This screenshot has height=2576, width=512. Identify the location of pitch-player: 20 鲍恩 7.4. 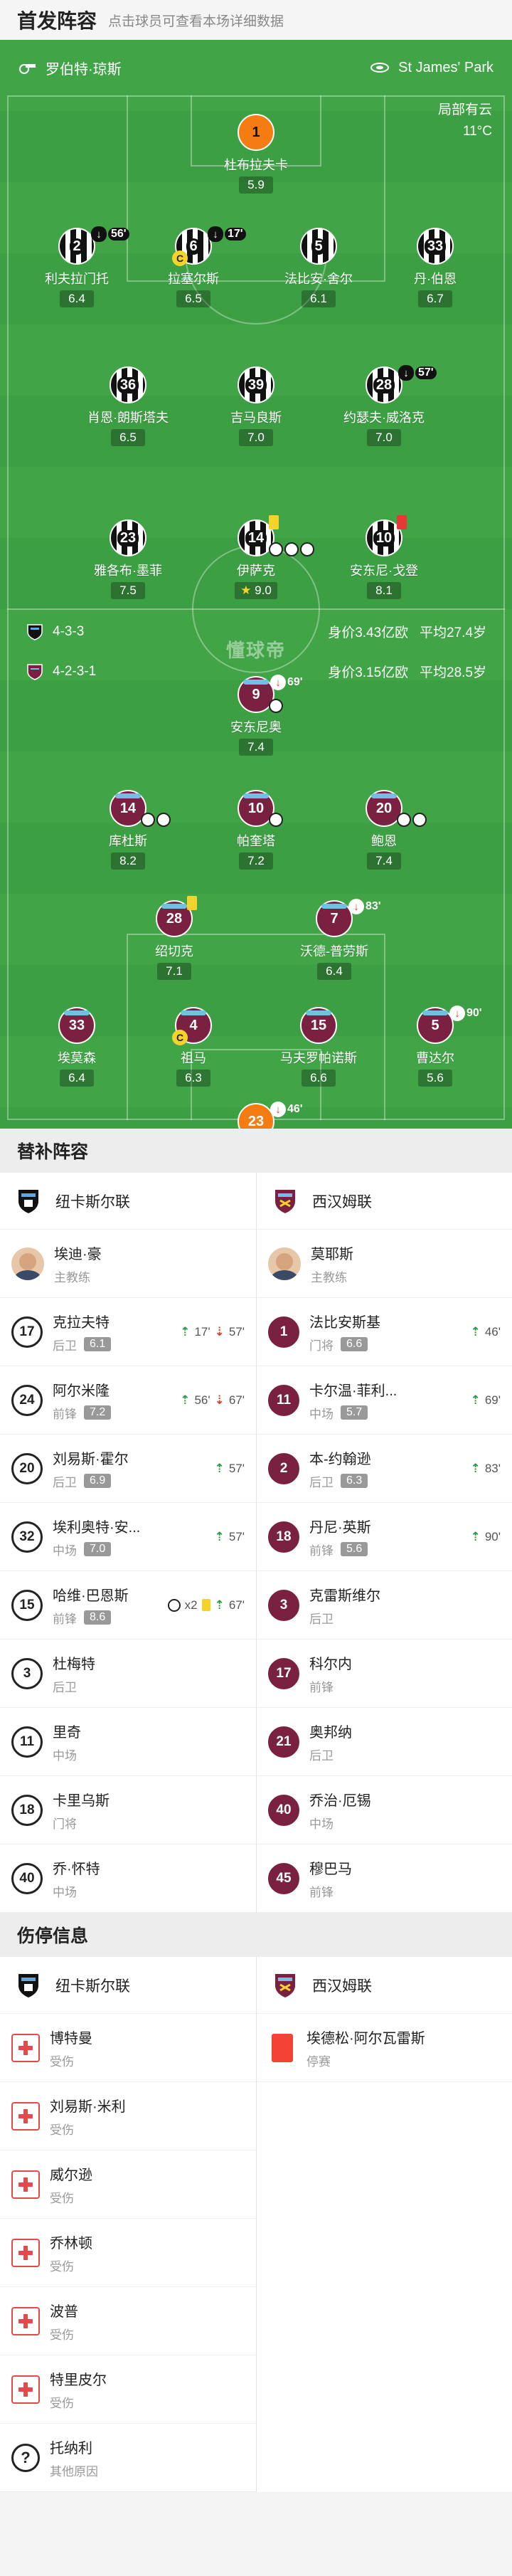
(384, 830).